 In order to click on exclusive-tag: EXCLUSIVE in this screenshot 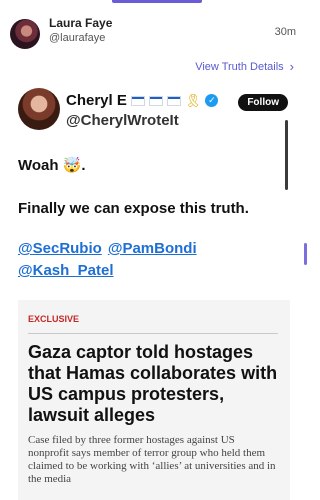, I will do `click(54, 319)`.